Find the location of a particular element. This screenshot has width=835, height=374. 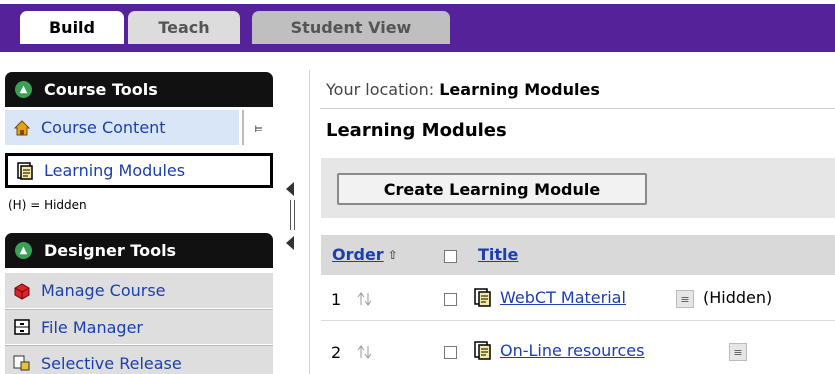

tab-build: Build is located at coordinates (72, 27).